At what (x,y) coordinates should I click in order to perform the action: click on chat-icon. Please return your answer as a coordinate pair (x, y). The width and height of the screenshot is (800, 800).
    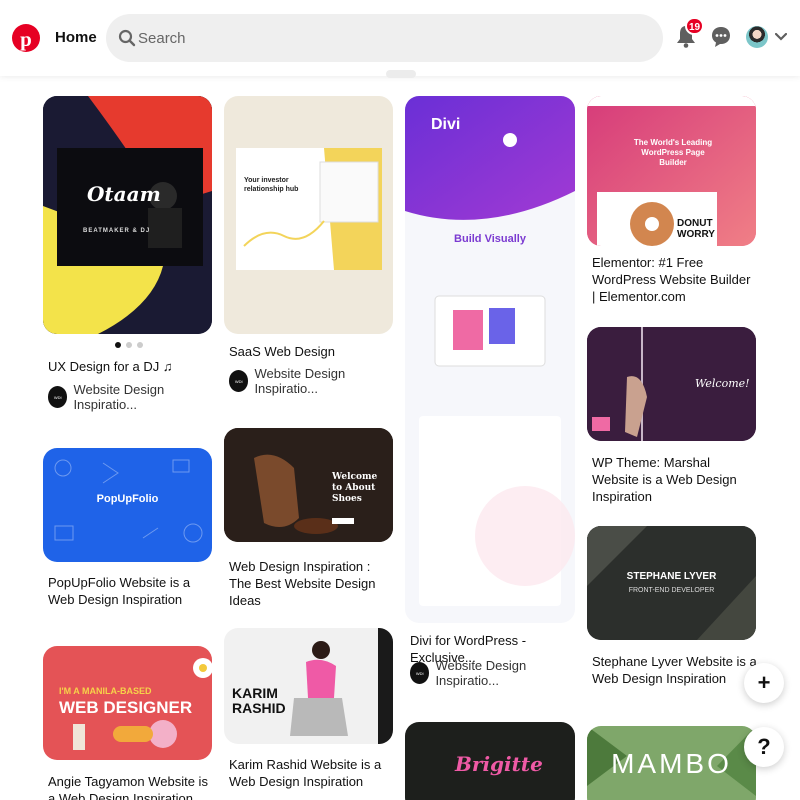
    Looking at the image, I should click on (721, 37).